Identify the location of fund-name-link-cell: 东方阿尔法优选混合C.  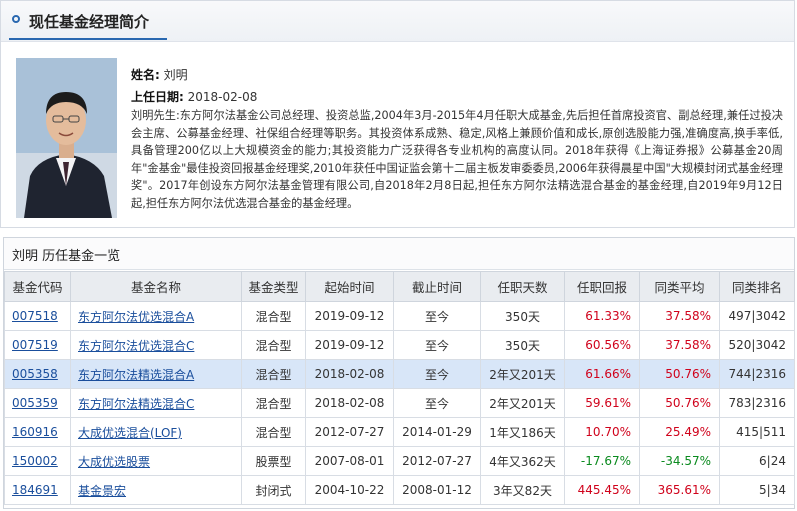
(156, 345).